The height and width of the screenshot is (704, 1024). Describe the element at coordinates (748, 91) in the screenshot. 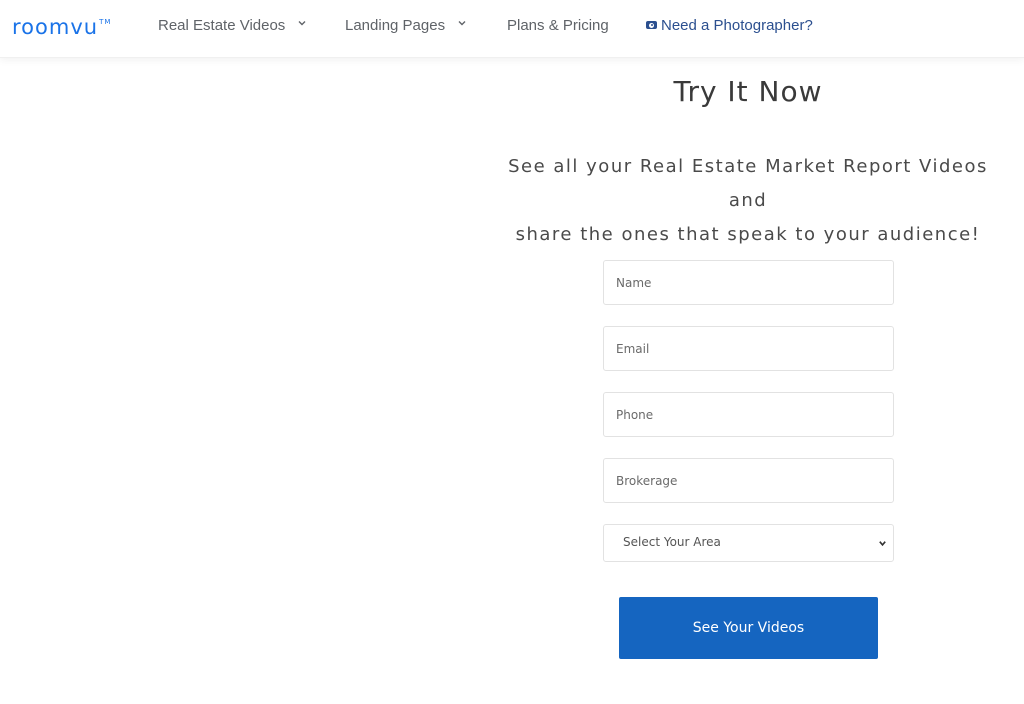

I see `page-title: Try It Now` at that location.